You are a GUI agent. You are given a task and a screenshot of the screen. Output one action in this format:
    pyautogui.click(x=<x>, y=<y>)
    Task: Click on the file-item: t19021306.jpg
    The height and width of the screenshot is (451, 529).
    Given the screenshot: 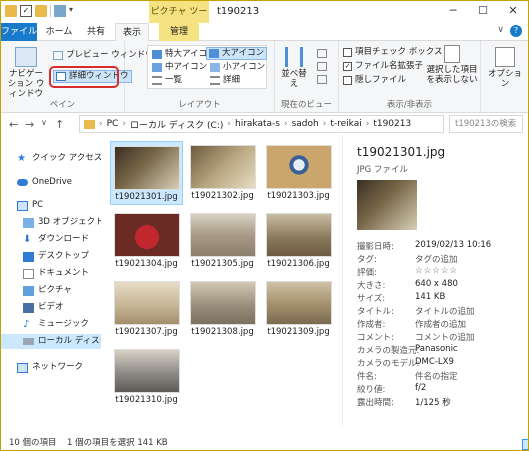 What is the action you would take?
    pyautogui.click(x=298, y=241)
    